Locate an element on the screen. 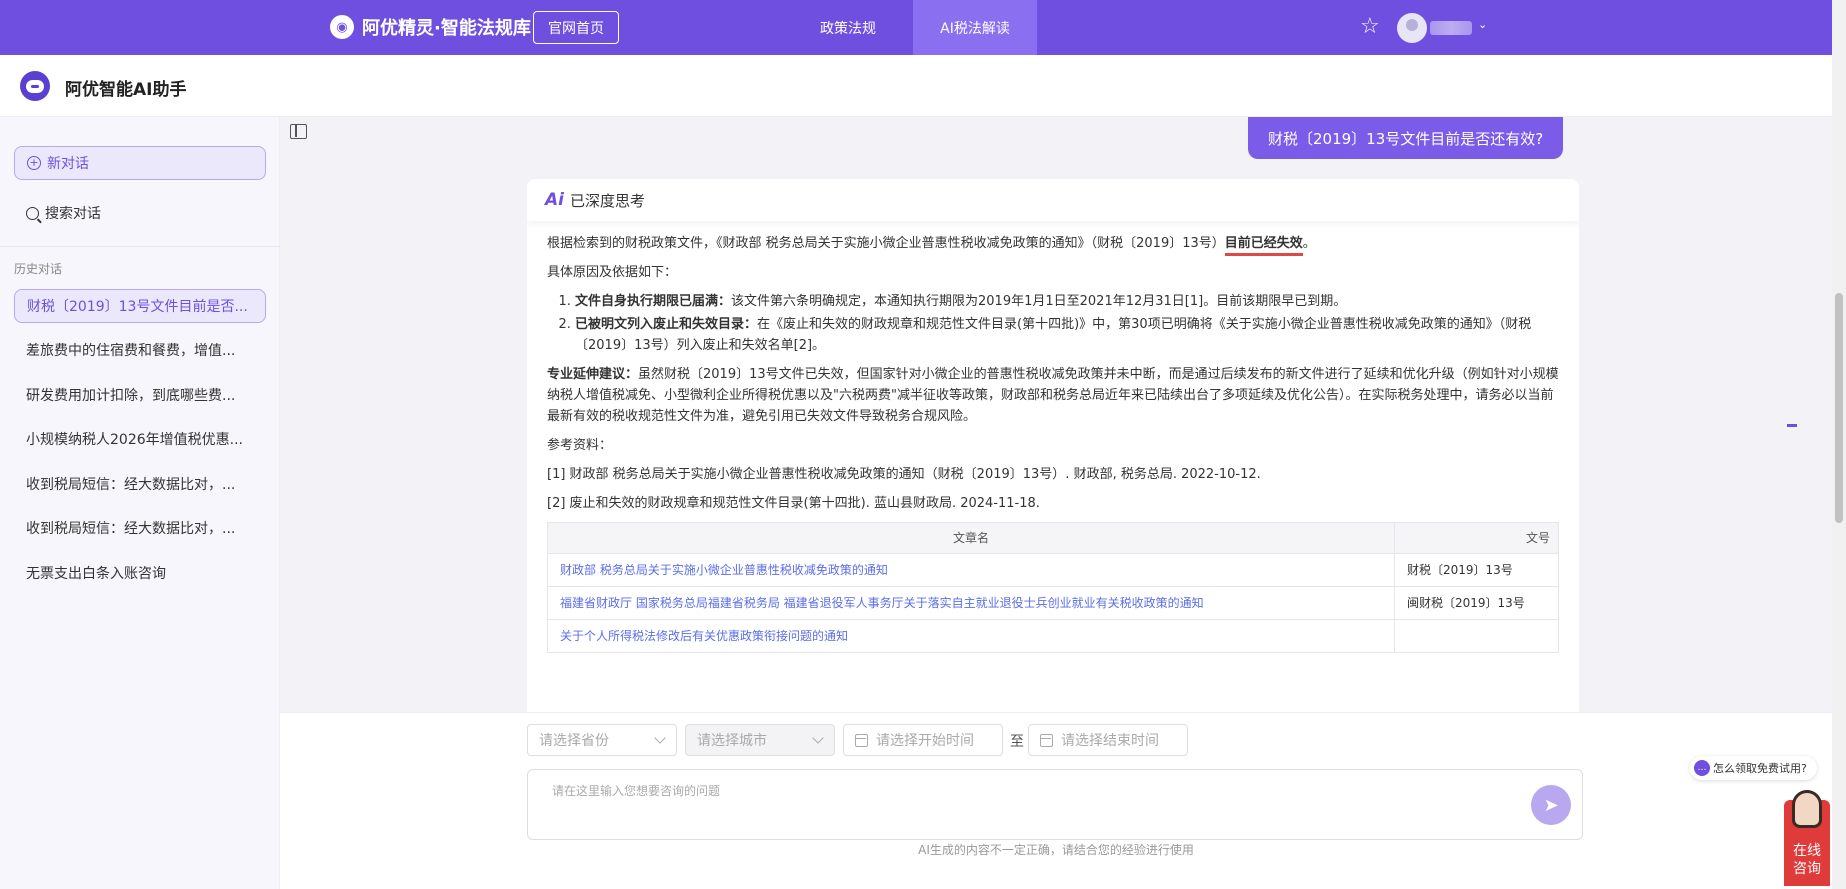 The width and height of the screenshot is (1846, 889). date-range-separator: 至 is located at coordinates (1017, 742).